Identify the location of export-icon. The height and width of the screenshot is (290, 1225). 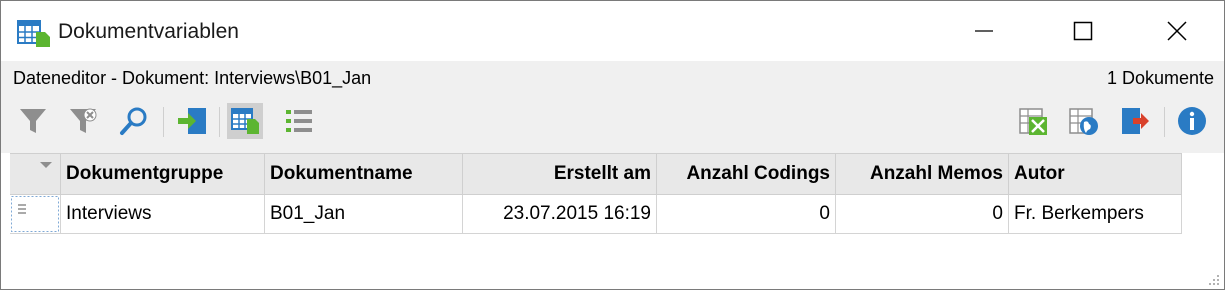
(1135, 121).